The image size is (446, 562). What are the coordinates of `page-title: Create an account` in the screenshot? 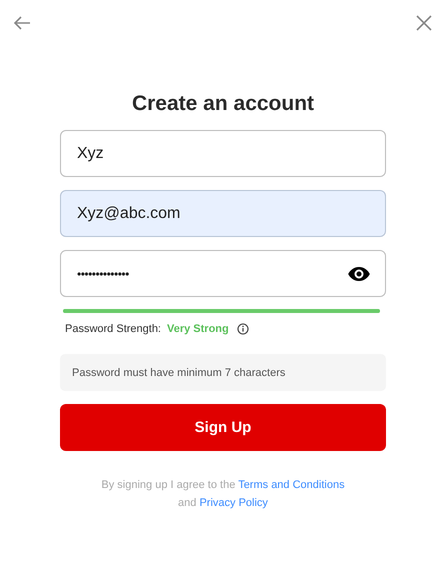 It's located at (223, 104).